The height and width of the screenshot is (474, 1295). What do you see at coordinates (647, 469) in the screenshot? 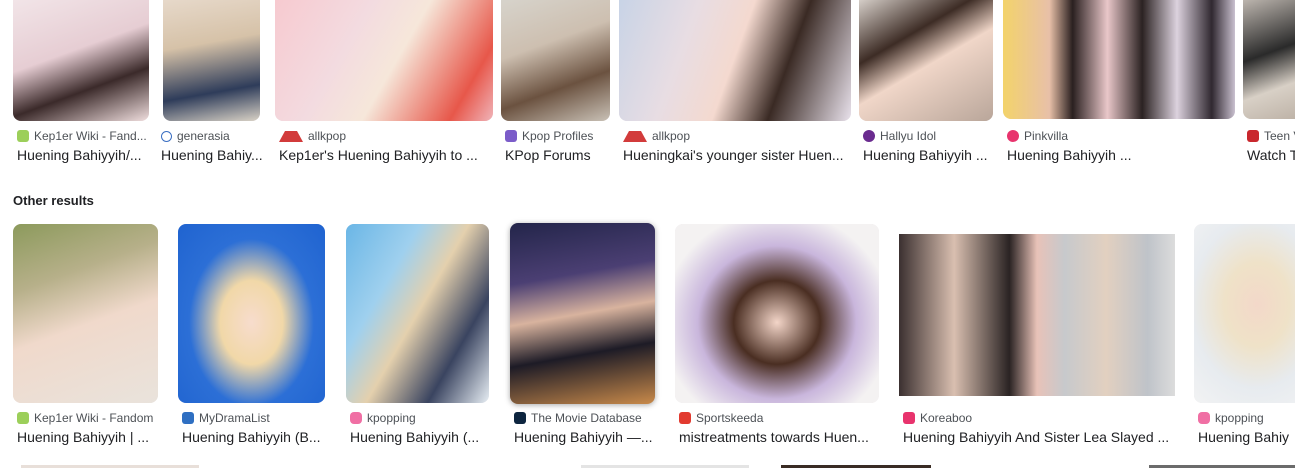
I see `next-row-preview` at bounding box center [647, 469].